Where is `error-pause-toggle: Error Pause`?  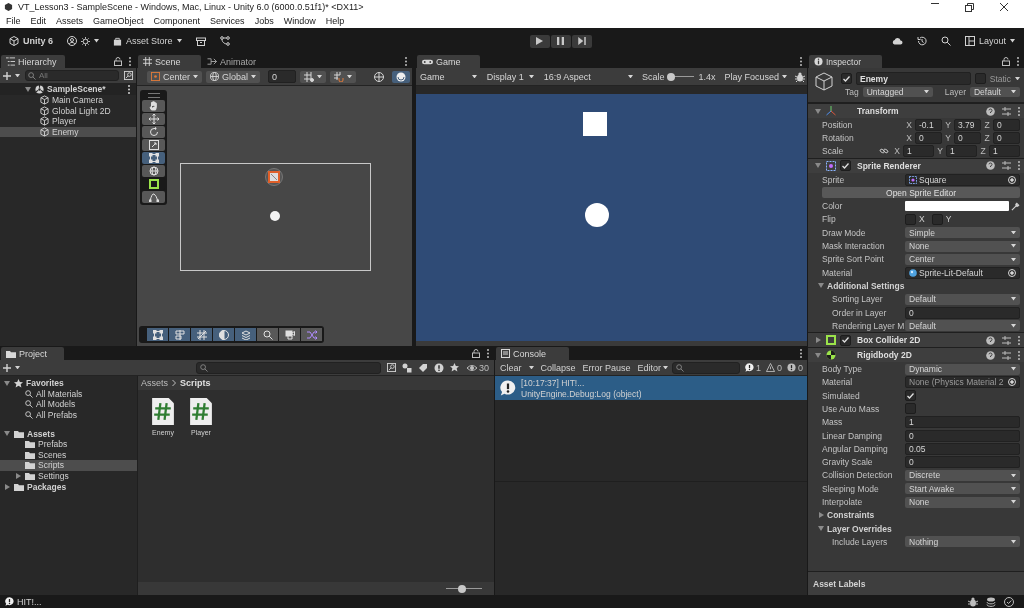 error-pause-toggle: Error Pause is located at coordinates (606, 367).